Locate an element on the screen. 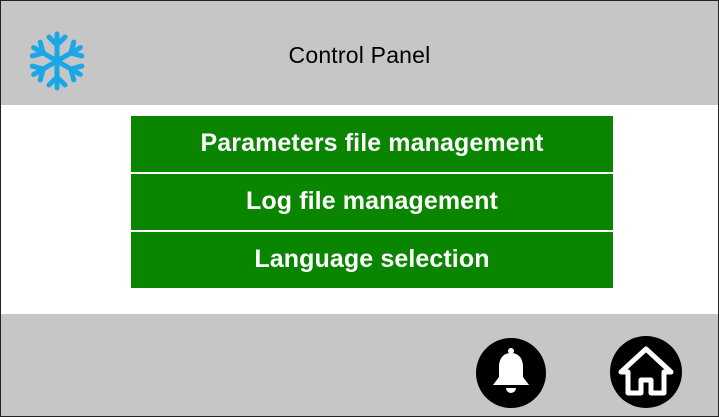  log-file-management-button: Log file management is located at coordinates (372, 202).